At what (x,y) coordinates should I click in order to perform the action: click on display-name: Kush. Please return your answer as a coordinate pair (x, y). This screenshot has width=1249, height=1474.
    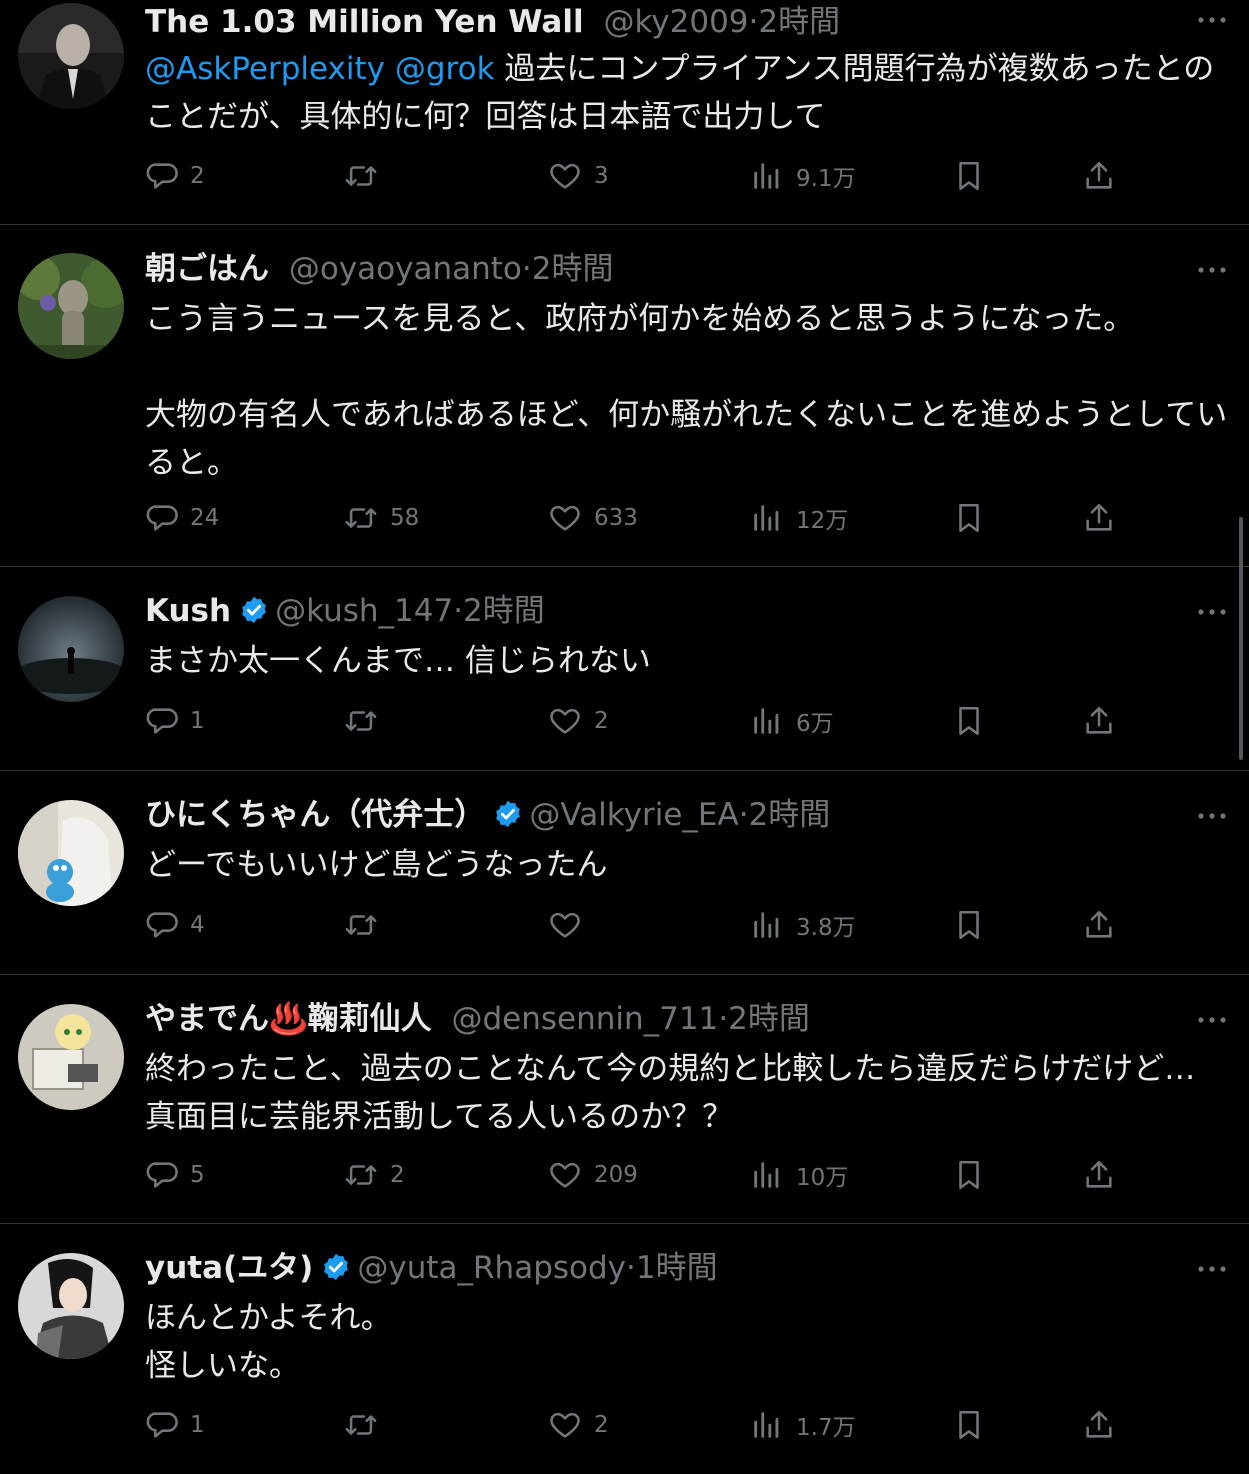
    Looking at the image, I should click on (188, 611).